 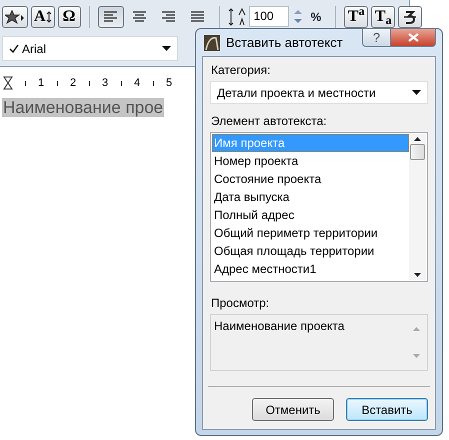 What do you see at coordinates (417, 152) in the screenshot?
I see `scroll-thumb` at bounding box center [417, 152].